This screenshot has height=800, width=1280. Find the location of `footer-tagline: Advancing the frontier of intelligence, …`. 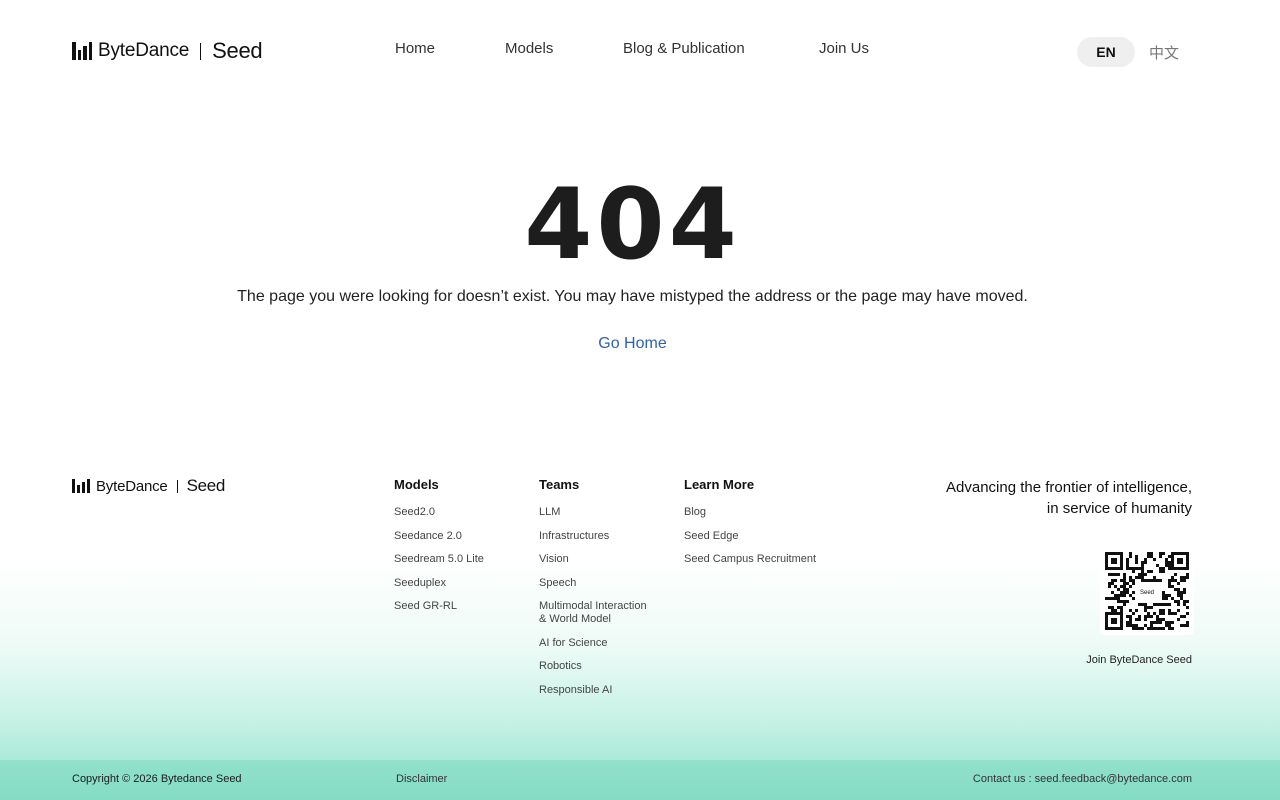

footer-tagline: Advancing the frontier of intelligence, … is located at coordinates (1069, 498).